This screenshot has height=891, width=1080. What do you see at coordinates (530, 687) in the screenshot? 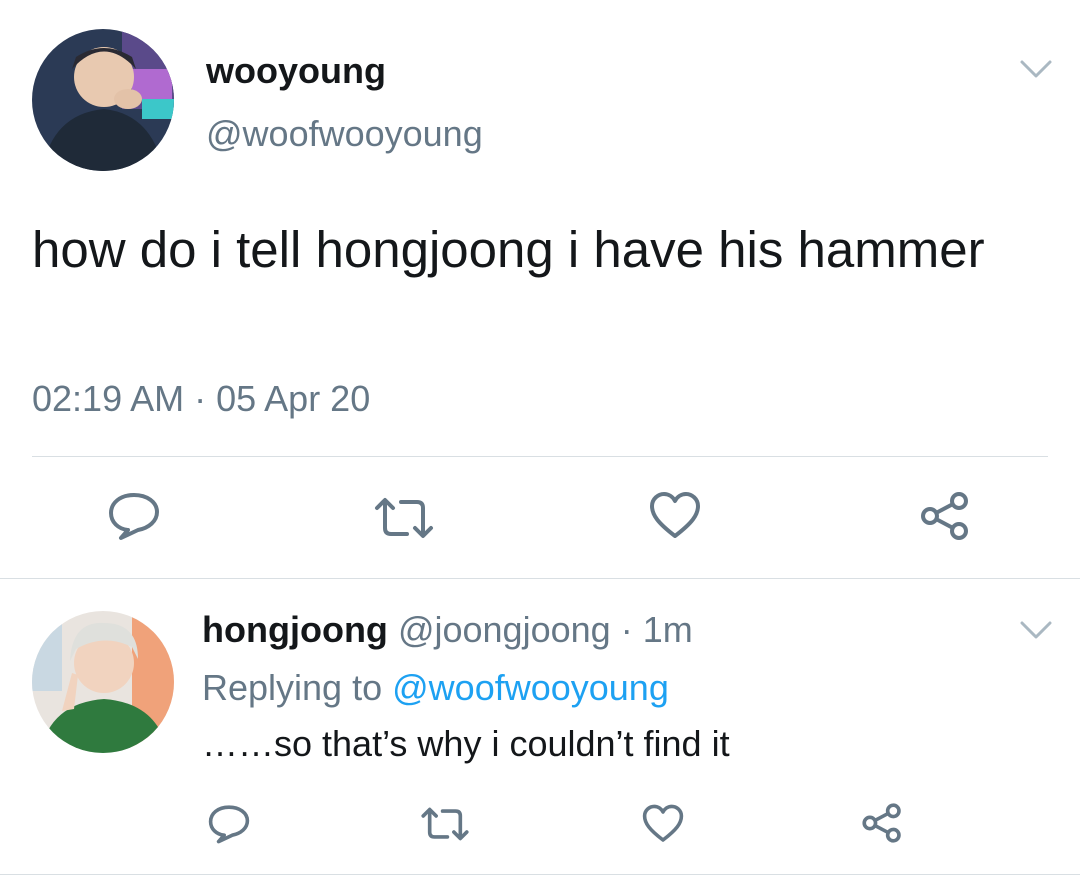
I see `replying-to-link: @woofwooyoung` at bounding box center [530, 687].